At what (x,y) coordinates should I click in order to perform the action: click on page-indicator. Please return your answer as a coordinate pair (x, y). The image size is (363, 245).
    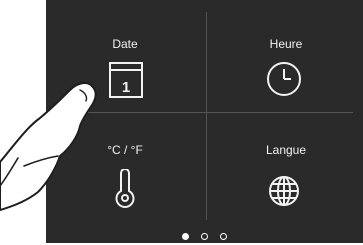
    Looking at the image, I should click on (204, 233).